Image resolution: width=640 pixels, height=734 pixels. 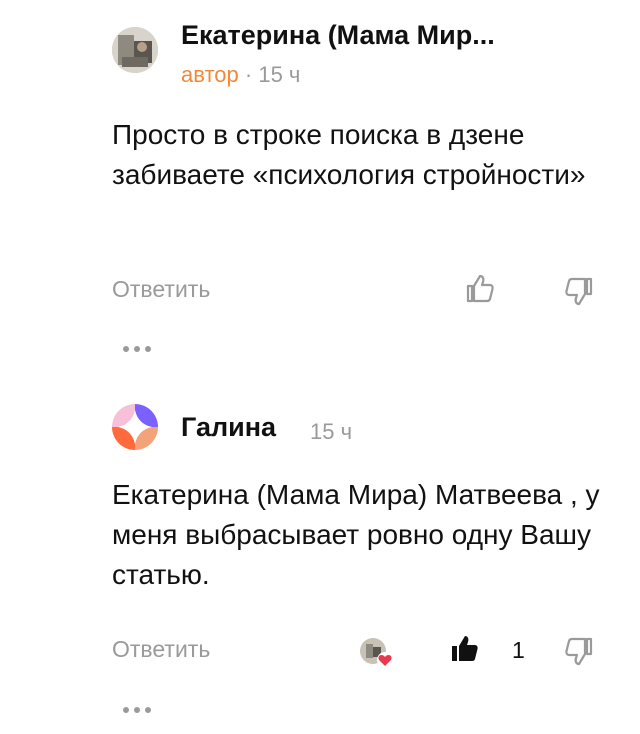 What do you see at coordinates (240, 75) in the screenshot?
I see `comment-meta: автор · 15 ч` at bounding box center [240, 75].